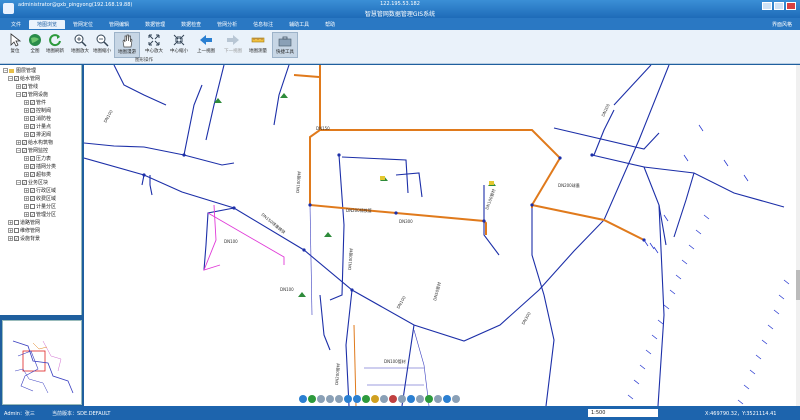 The image size is (800, 420). I want to click on menu-data-check: 数据检查, so click(191, 24).